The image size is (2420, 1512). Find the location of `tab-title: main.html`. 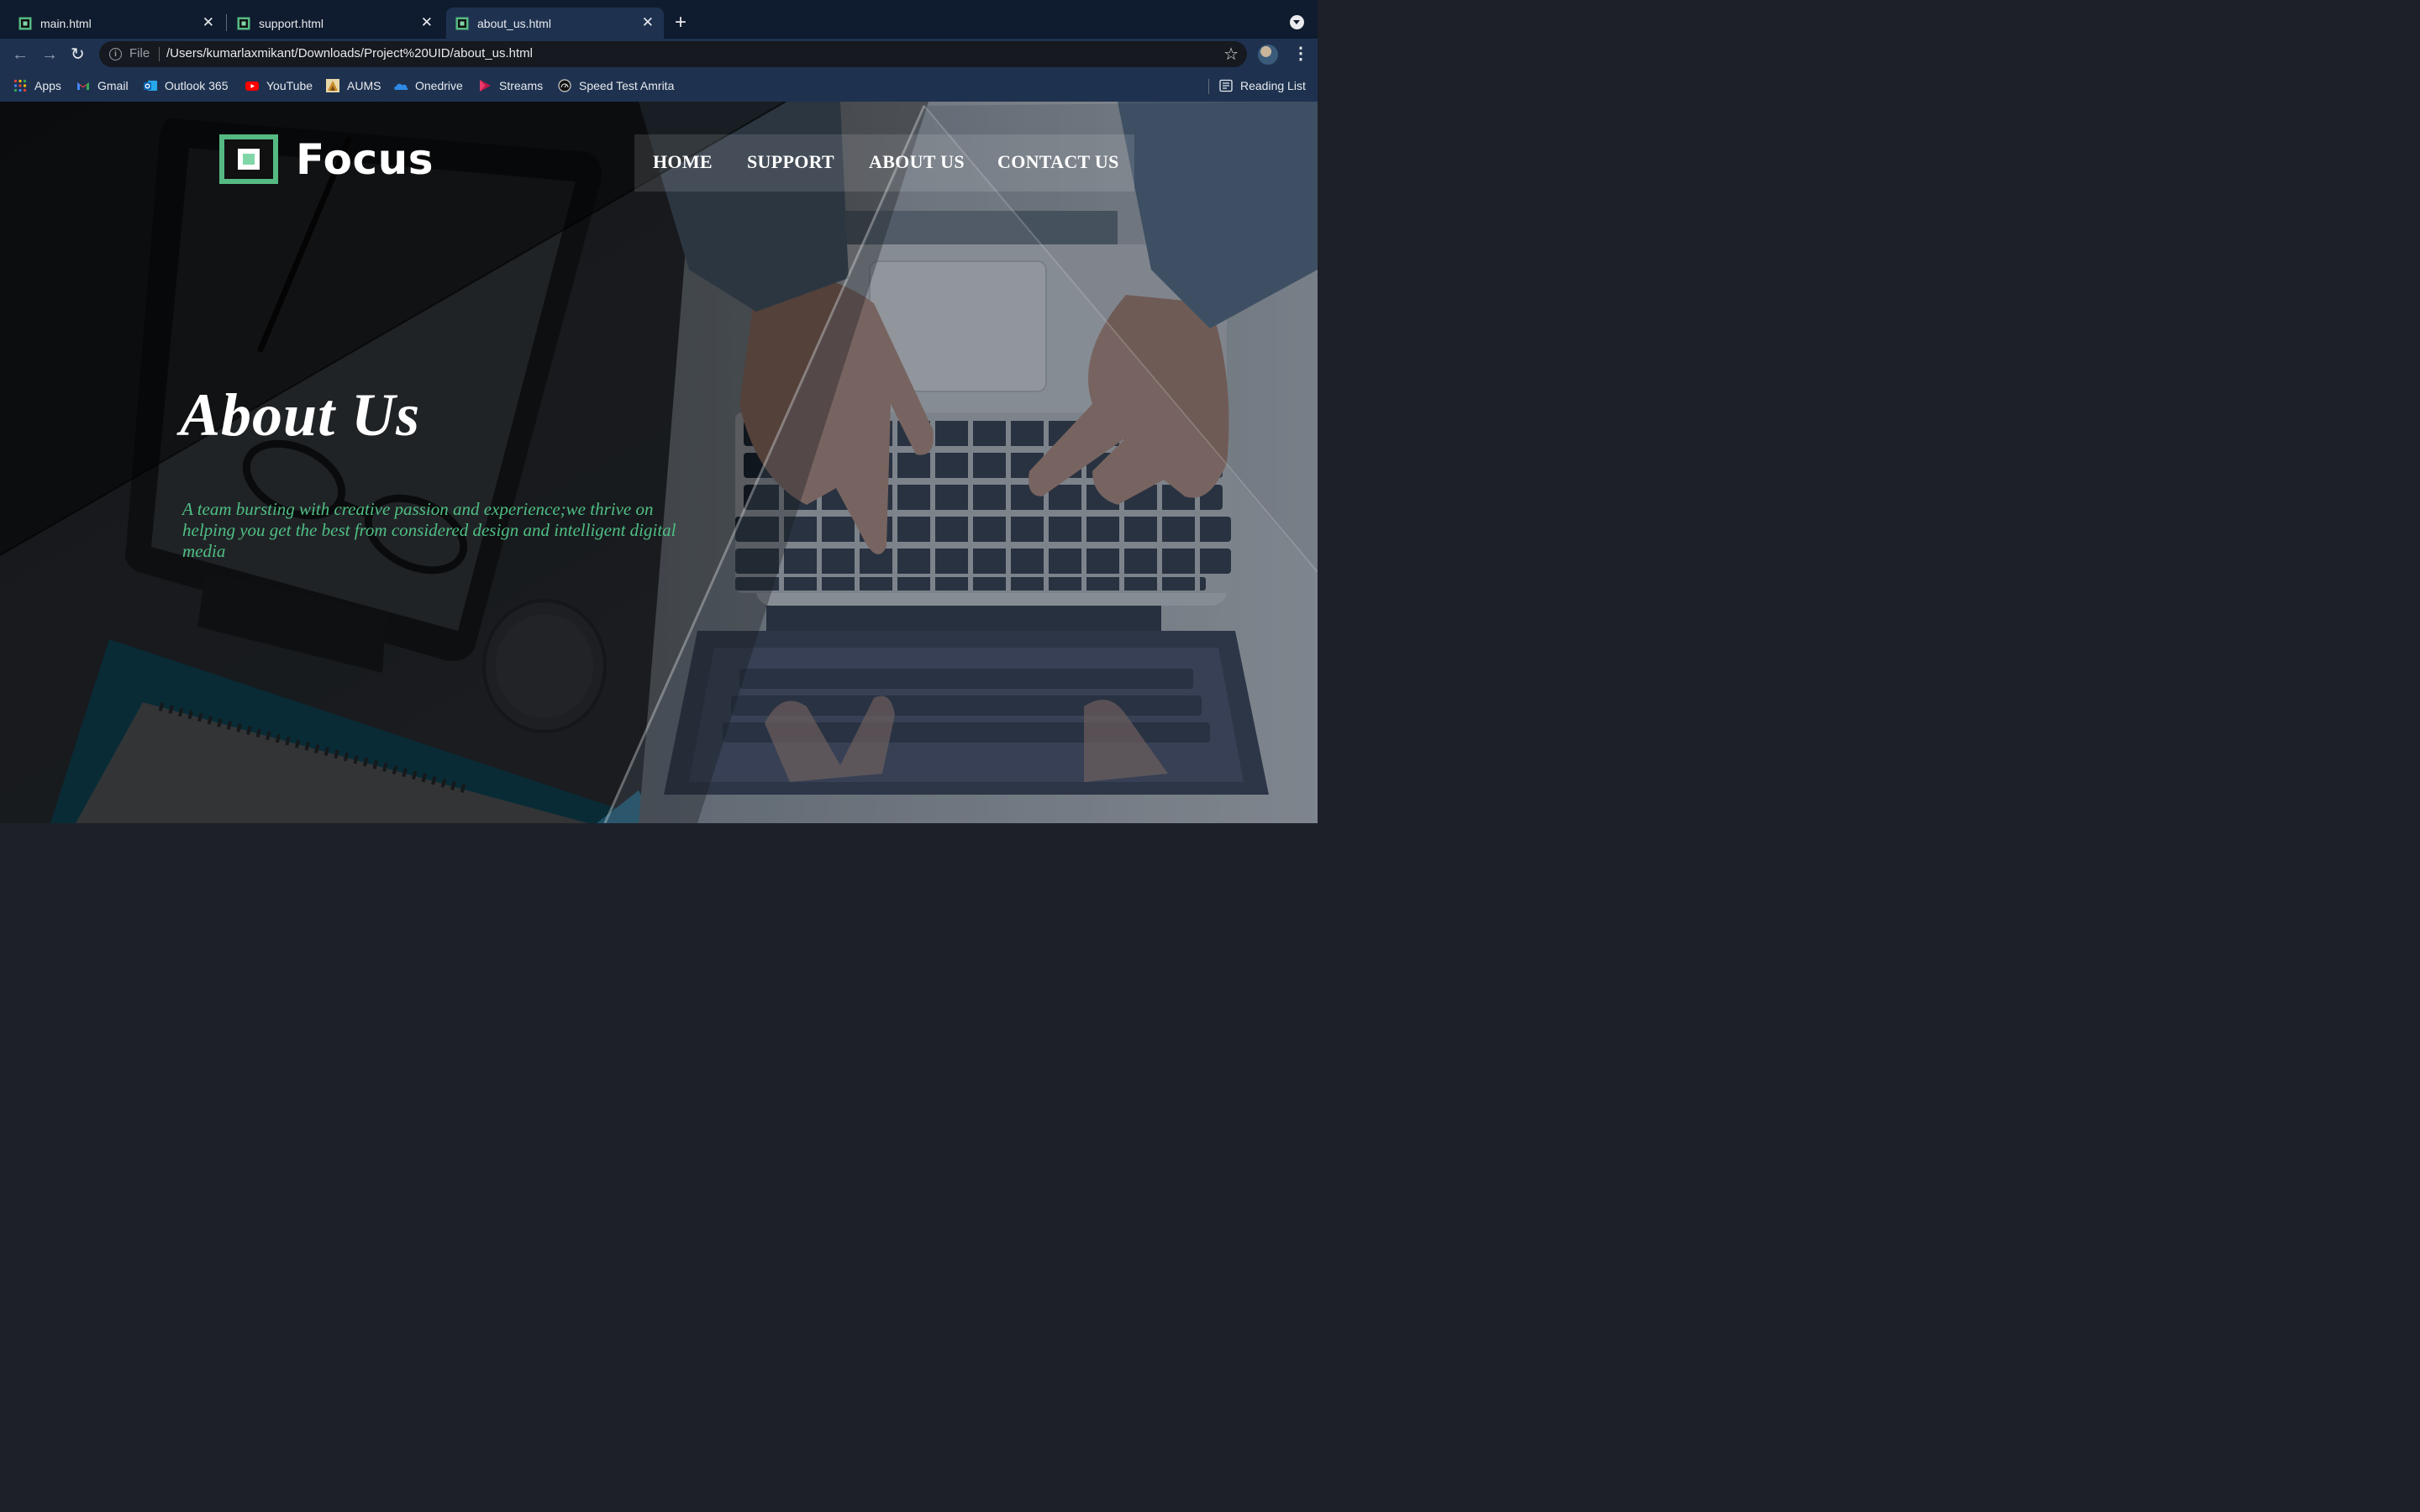

tab-title: main.html is located at coordinates (66, 23).